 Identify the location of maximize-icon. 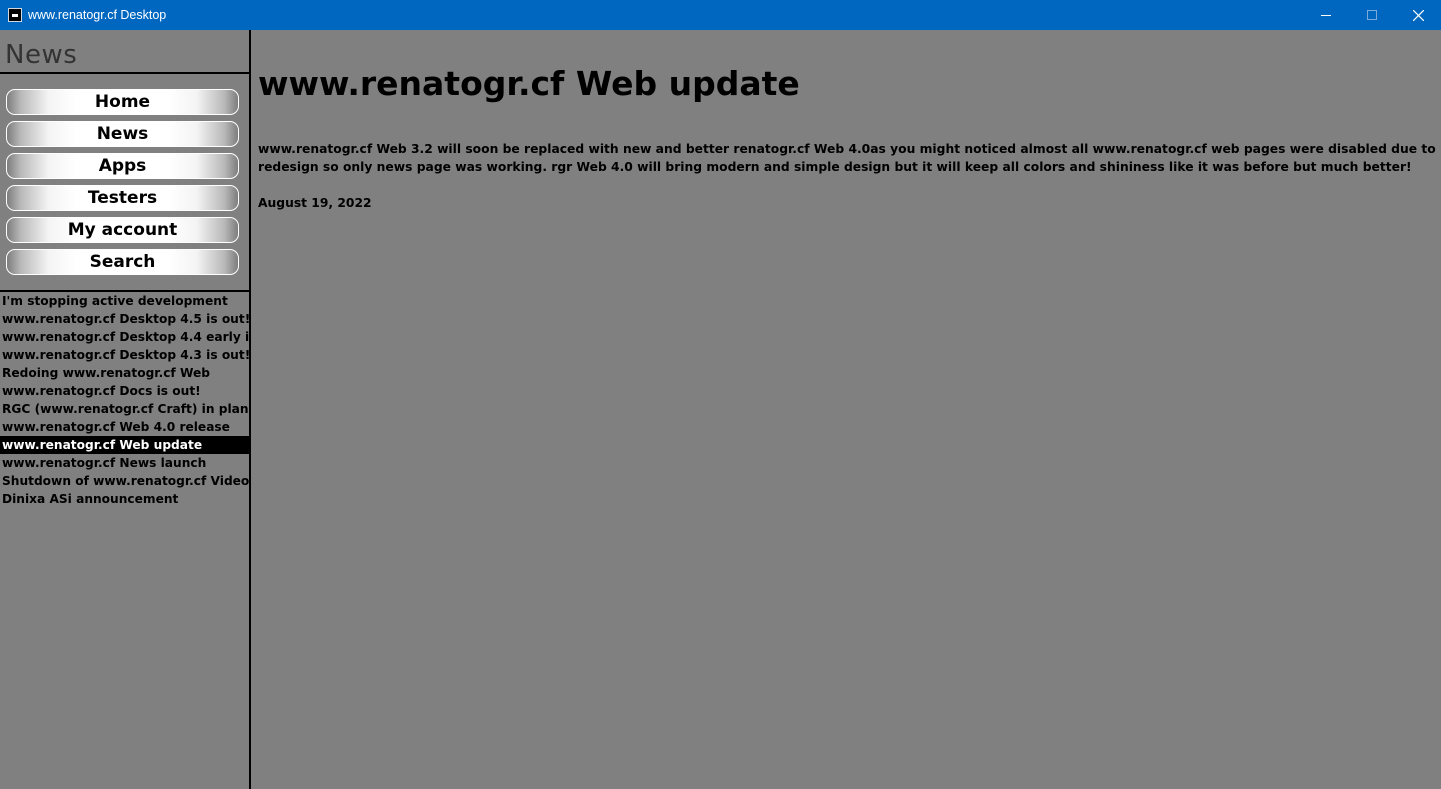
(1372, 15).